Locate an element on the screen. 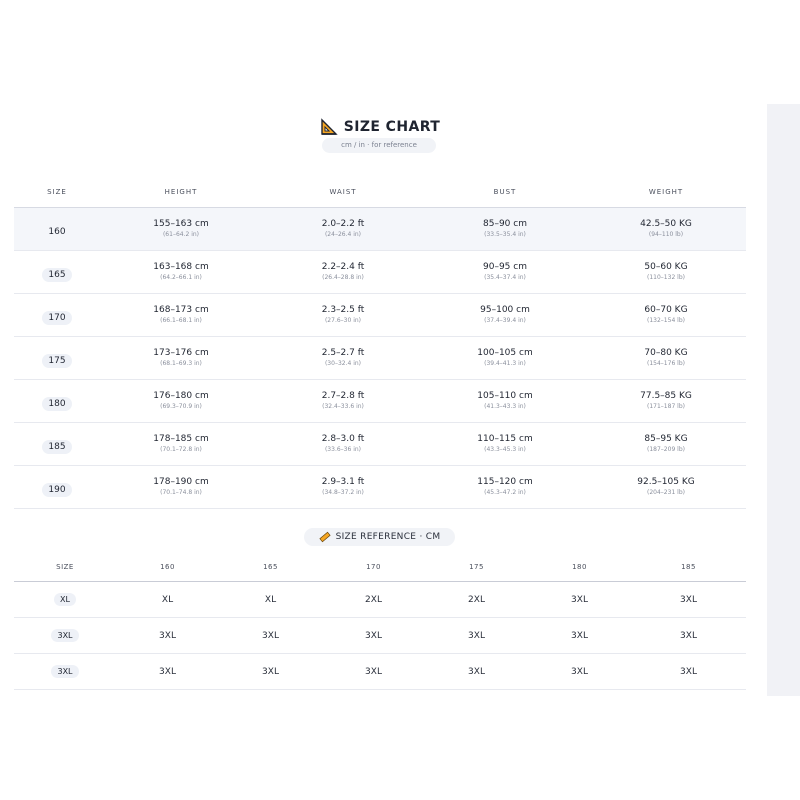 Image resolution: width=800 pixels, height=800 pixels. waist-value: 2.8–3.0 ft is located at coordinates (343, 439).